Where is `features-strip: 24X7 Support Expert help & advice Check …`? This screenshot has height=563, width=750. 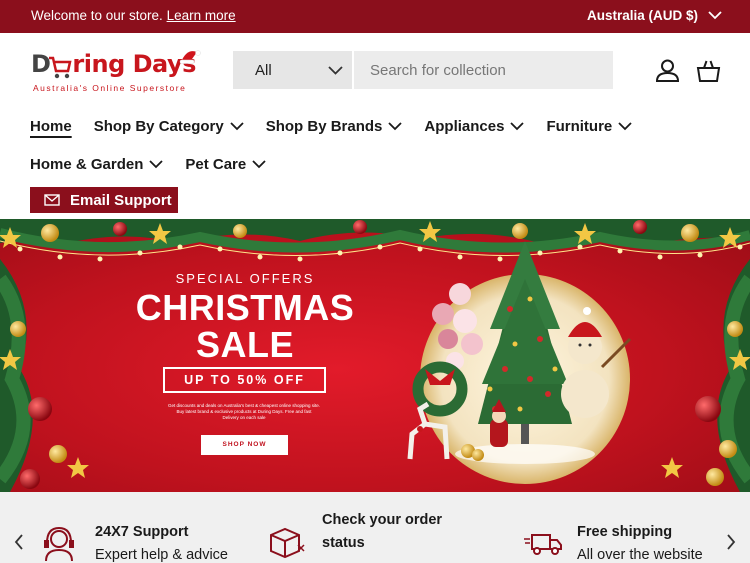
features-strip: 24X7 Support Expert help & advice Check … is located at coordinates (375, 527).